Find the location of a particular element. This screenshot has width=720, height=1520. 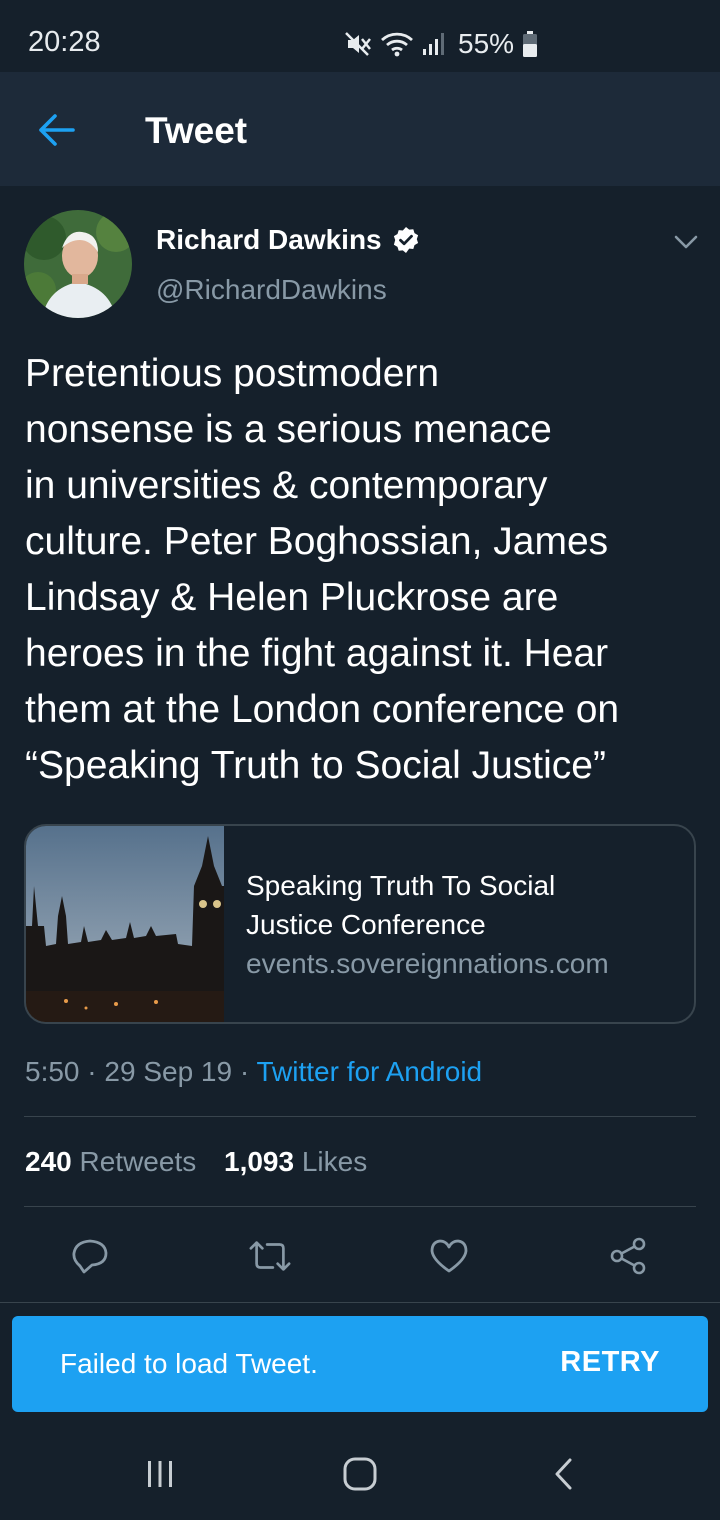

avatar-photo is located at coordinates (78, 264).